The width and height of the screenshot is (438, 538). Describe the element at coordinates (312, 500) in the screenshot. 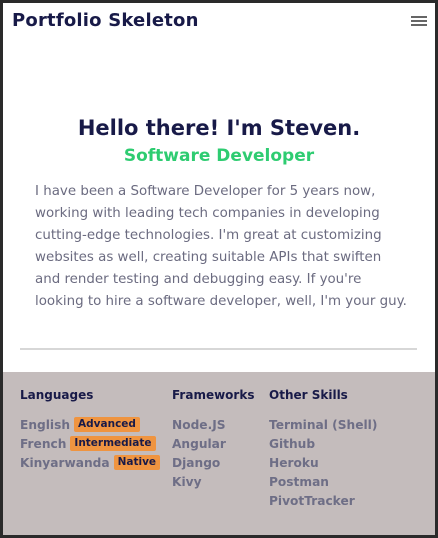

I see `skill-item: PivotTracker` at that location.